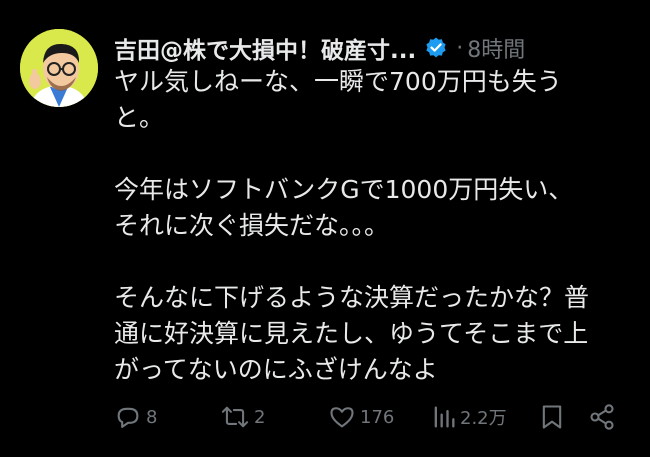 The image size is (650, 457). I want to click on share-icon, so click(602, 417).